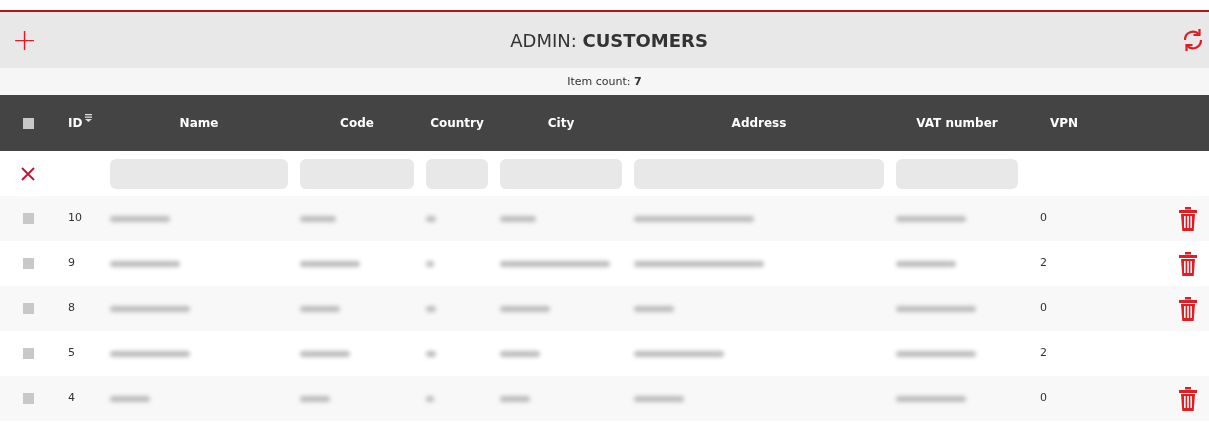 This screenshot has width=1209, height=437. What do you see at coordinates (89, 118) in the screenshot?
I see `sort-icon` at bounding box center [89, 118].